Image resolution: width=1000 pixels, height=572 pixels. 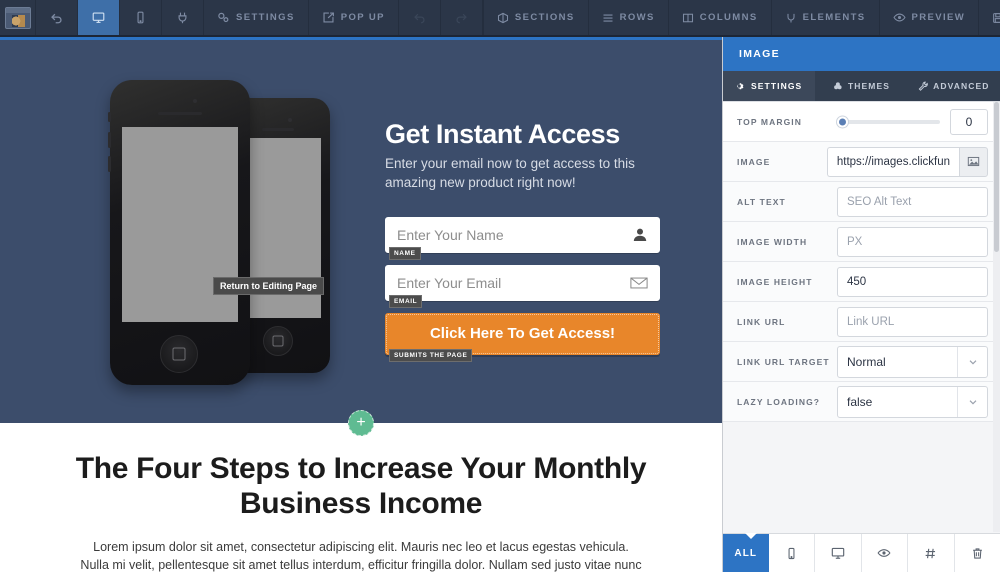 What do you see at coordinates (431, 355) in the screenshot?
I see `cta-tag: SUBMITS THE PAGE` at bounding box center [431, 355].